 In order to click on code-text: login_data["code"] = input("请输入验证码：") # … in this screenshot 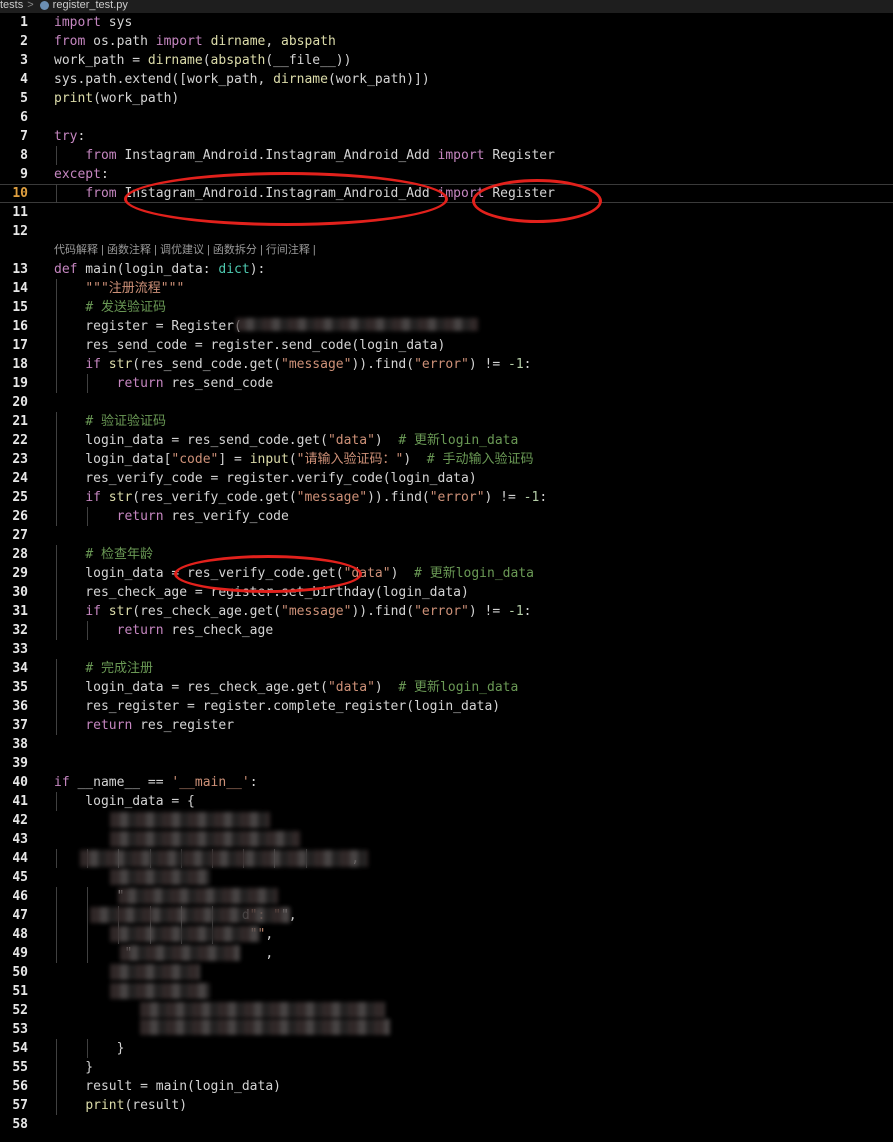, I will do `click(294, 459)`.